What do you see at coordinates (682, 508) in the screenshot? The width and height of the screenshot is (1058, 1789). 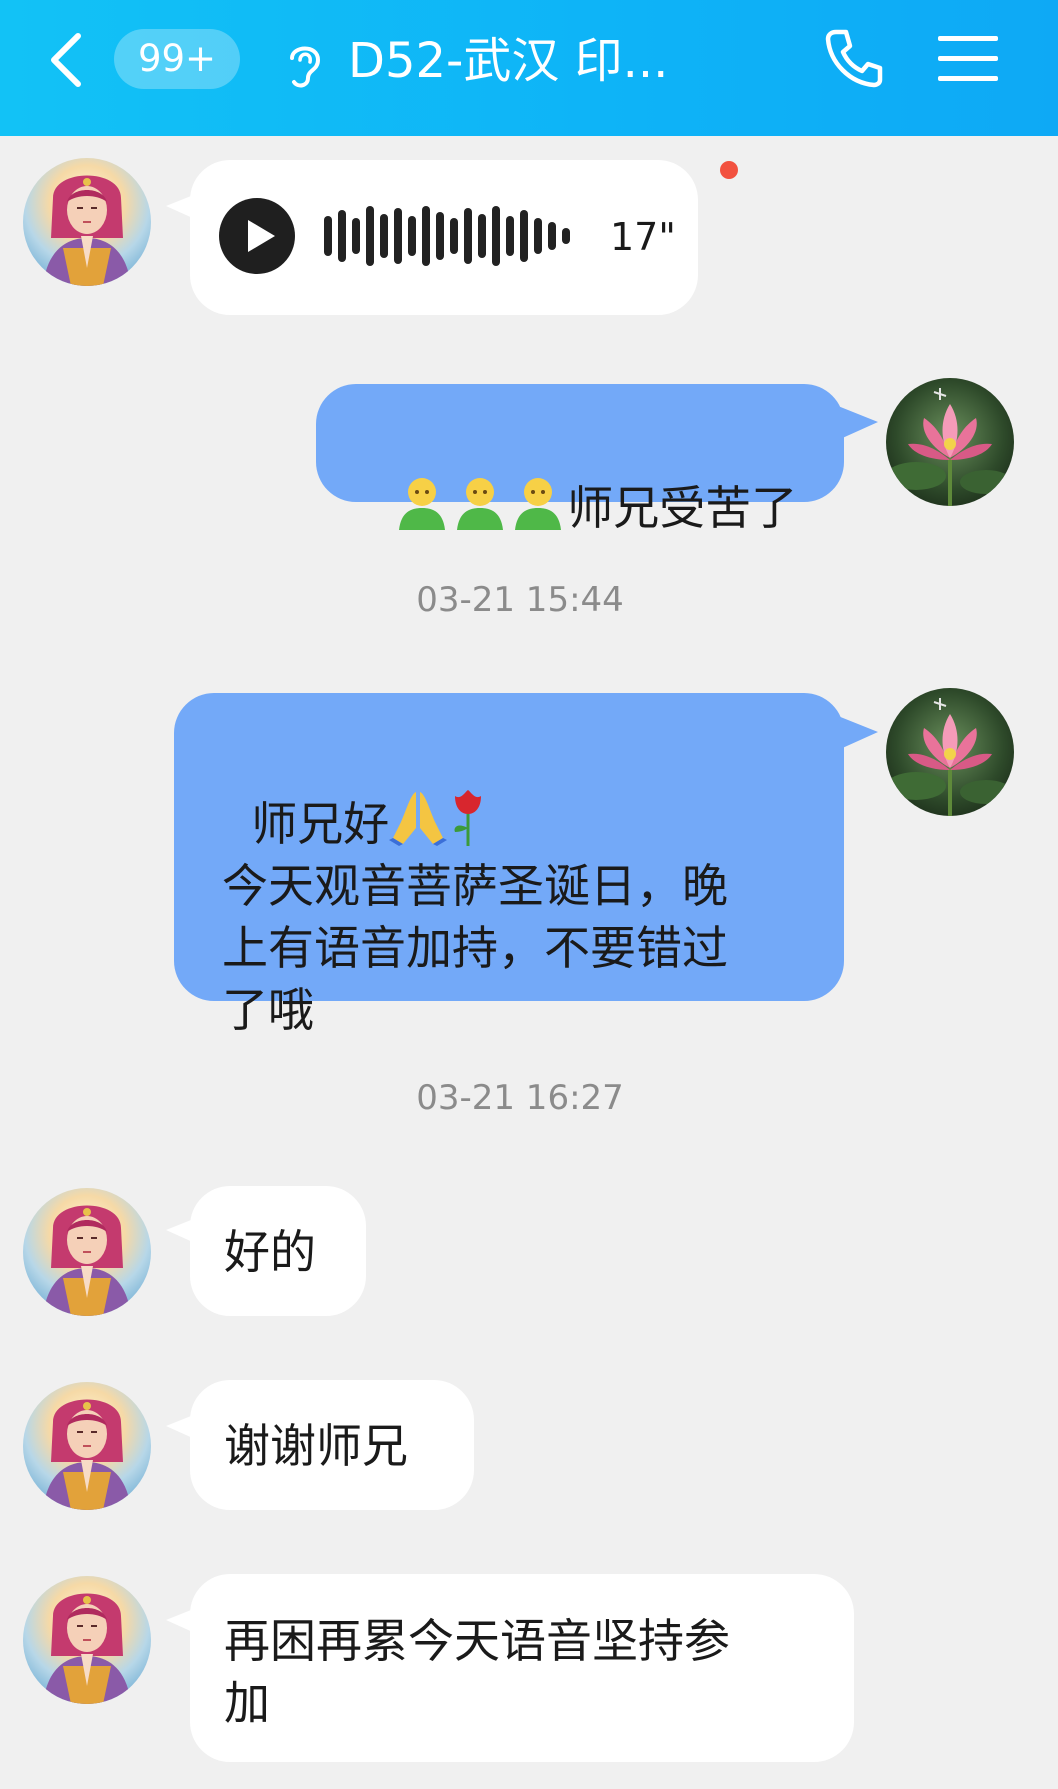 I see `message-text-content: 师兄受苦了` at bounding box center [682, 508].